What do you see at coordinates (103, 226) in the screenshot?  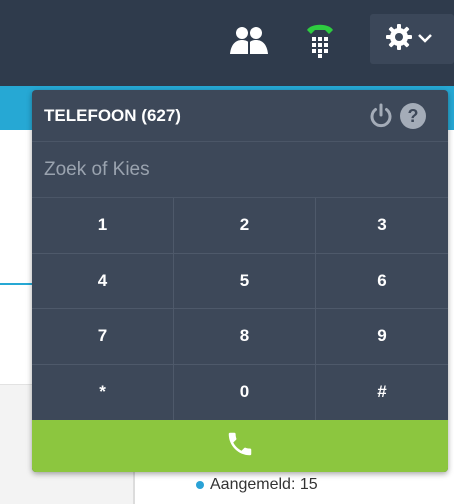 I see `key-1: 1` at bounding box center [103, 226].